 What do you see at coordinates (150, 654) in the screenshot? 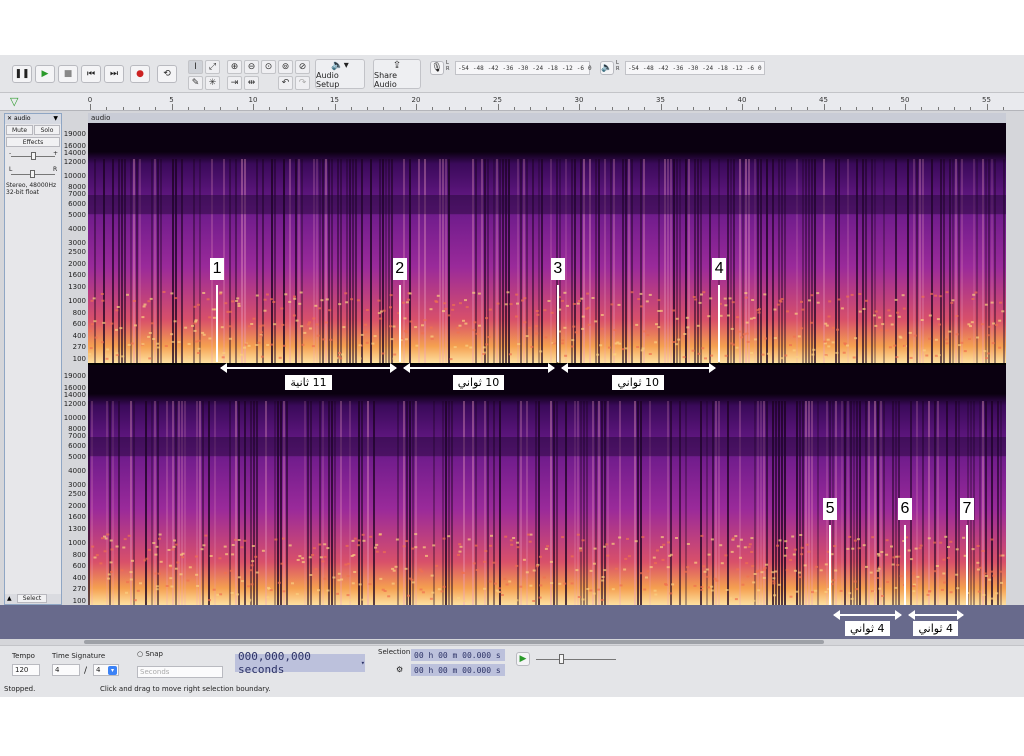
I see `snap-checkbox: ○ Snap` at bounding box center [150, 654].